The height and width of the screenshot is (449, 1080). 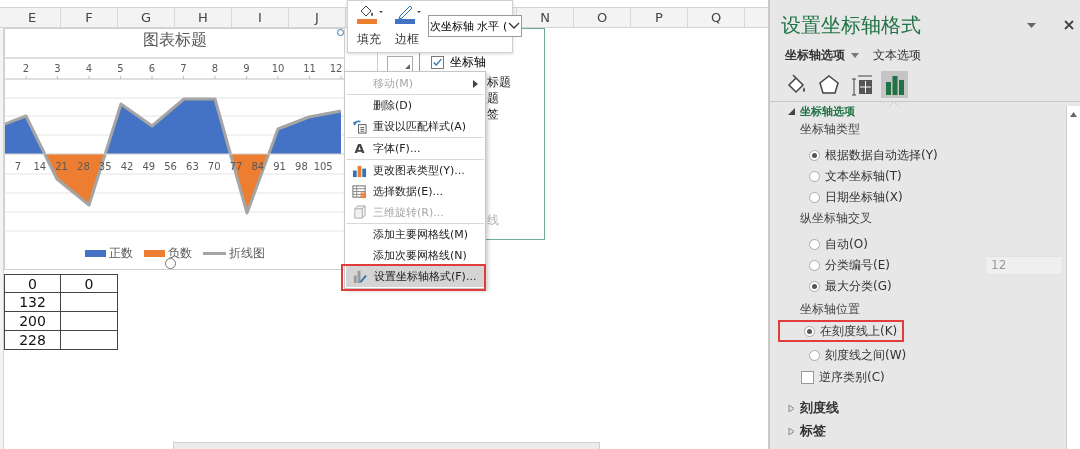 I want to click on chart-element-dropdown: 次坐标轴 水平 (, so click(x=475, y=26).